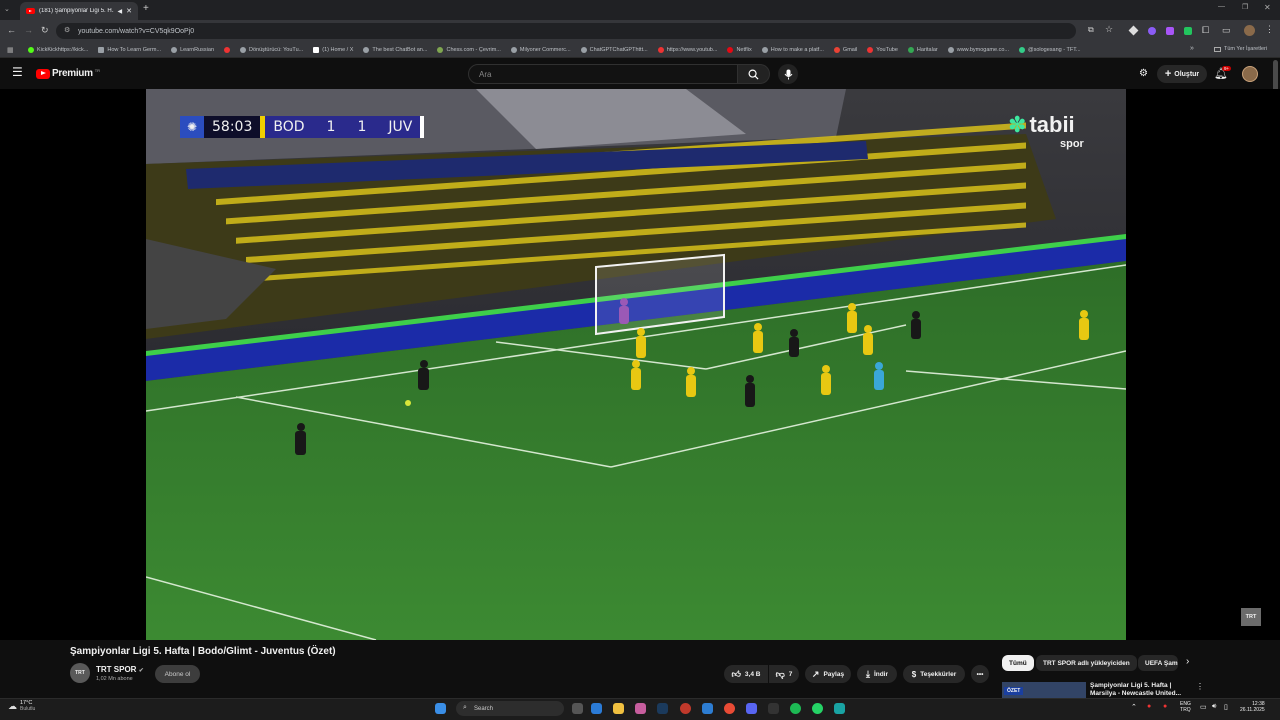  What do you see at coordinates (146, 8) in the screenshot?
I see `new-tab-icon: +` at bounding box center [146, 8].